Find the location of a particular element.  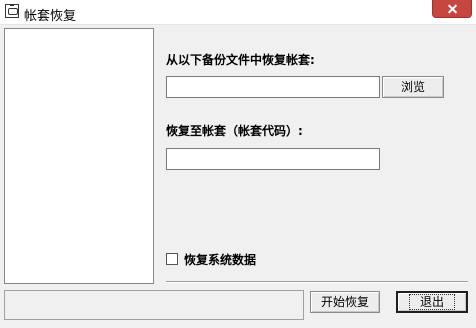

exit-button-label: 退出 is located at coordinates (431, 302).